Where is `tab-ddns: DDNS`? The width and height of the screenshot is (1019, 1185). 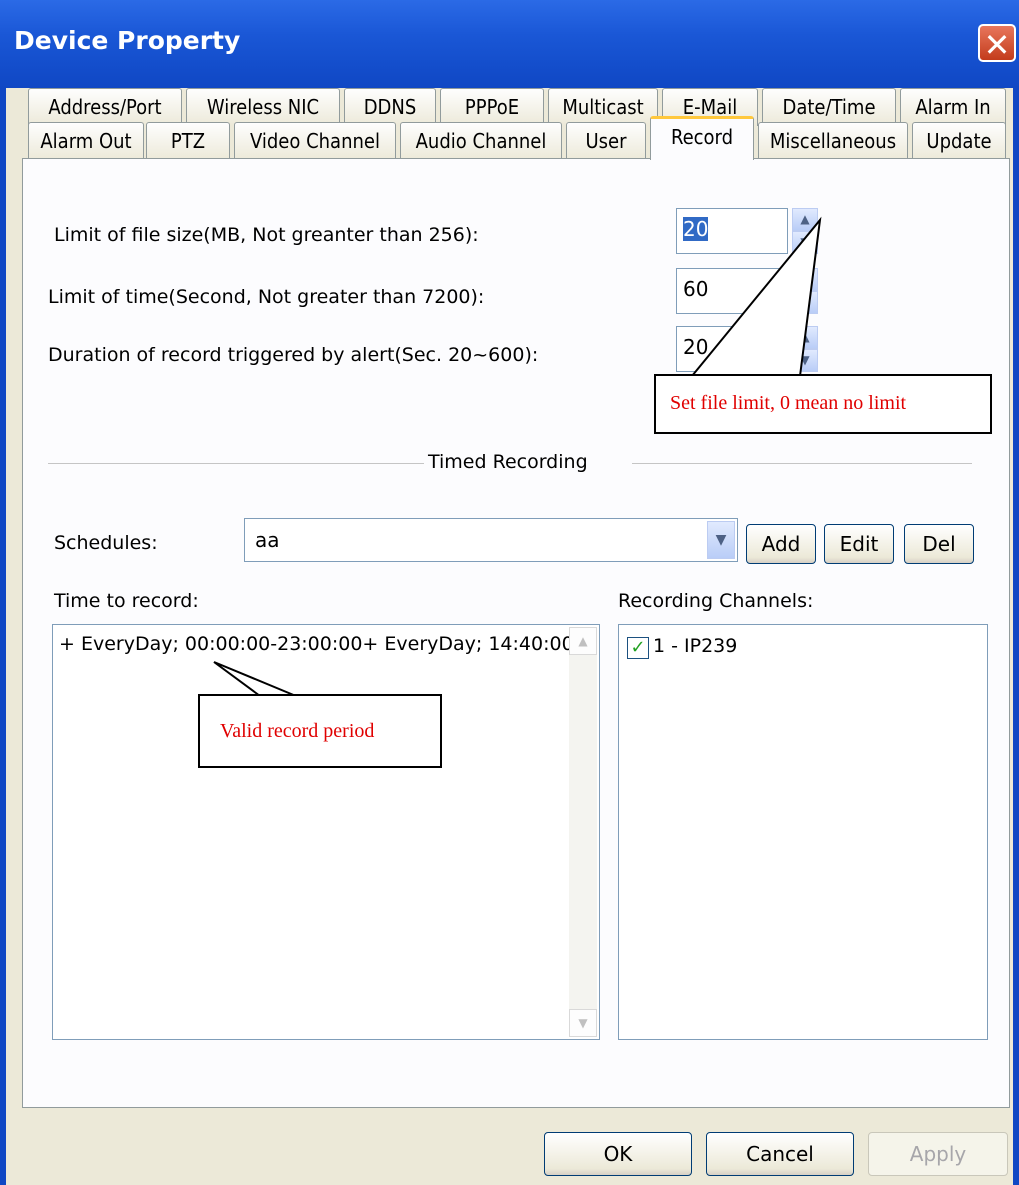 tab-ddns: DDNS is located at coordinates (390, 107).